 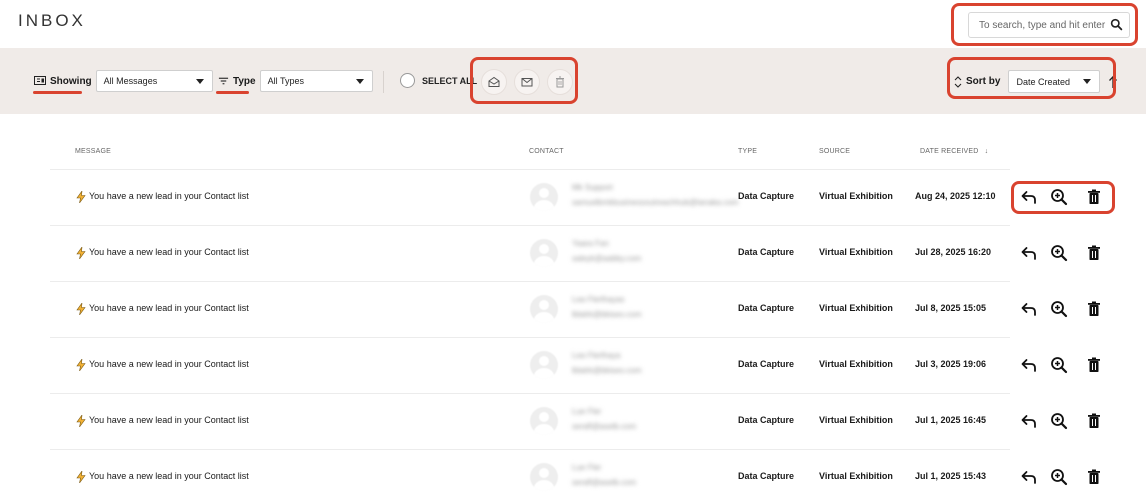 What do you see at coordinates (316, 81) in the screenshot?
I see `type-select: All Types` at bounding box center [316, 81].